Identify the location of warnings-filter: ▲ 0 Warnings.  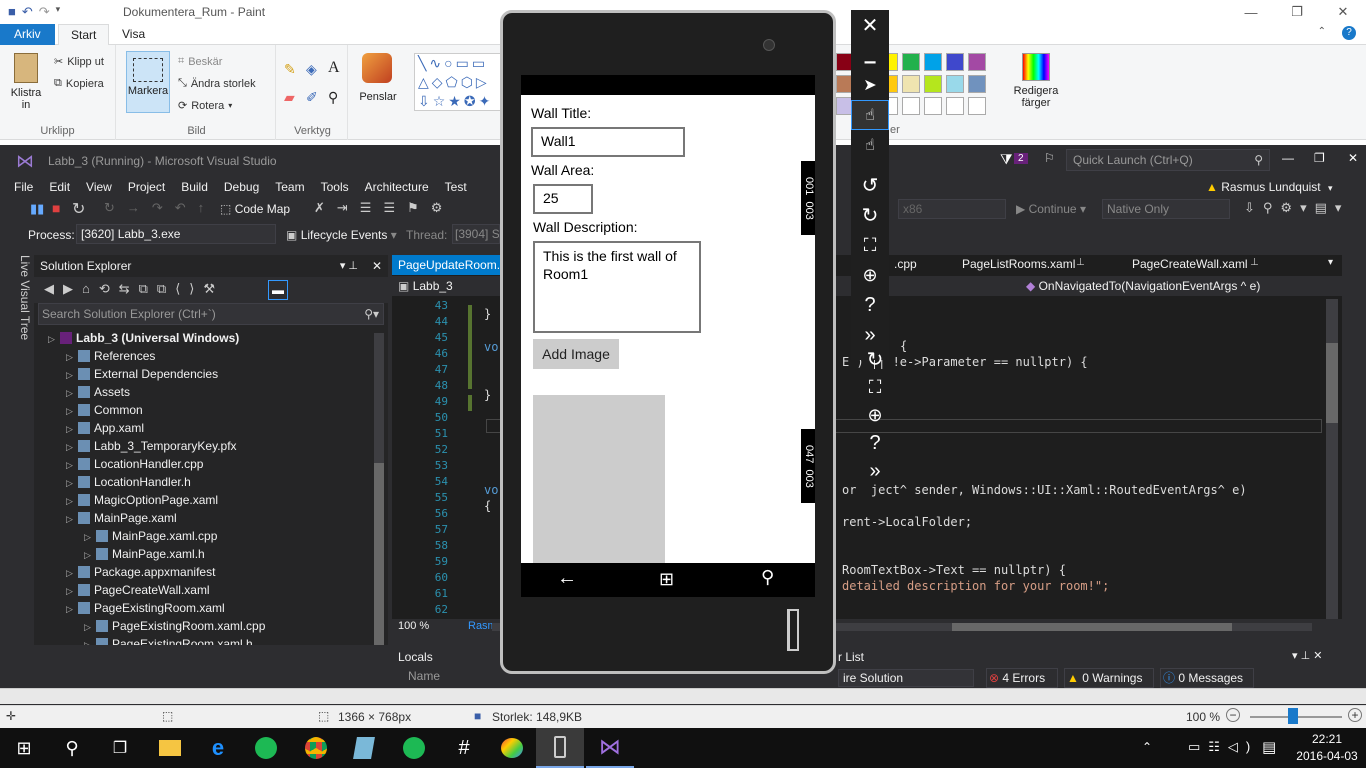
(1109, 678).